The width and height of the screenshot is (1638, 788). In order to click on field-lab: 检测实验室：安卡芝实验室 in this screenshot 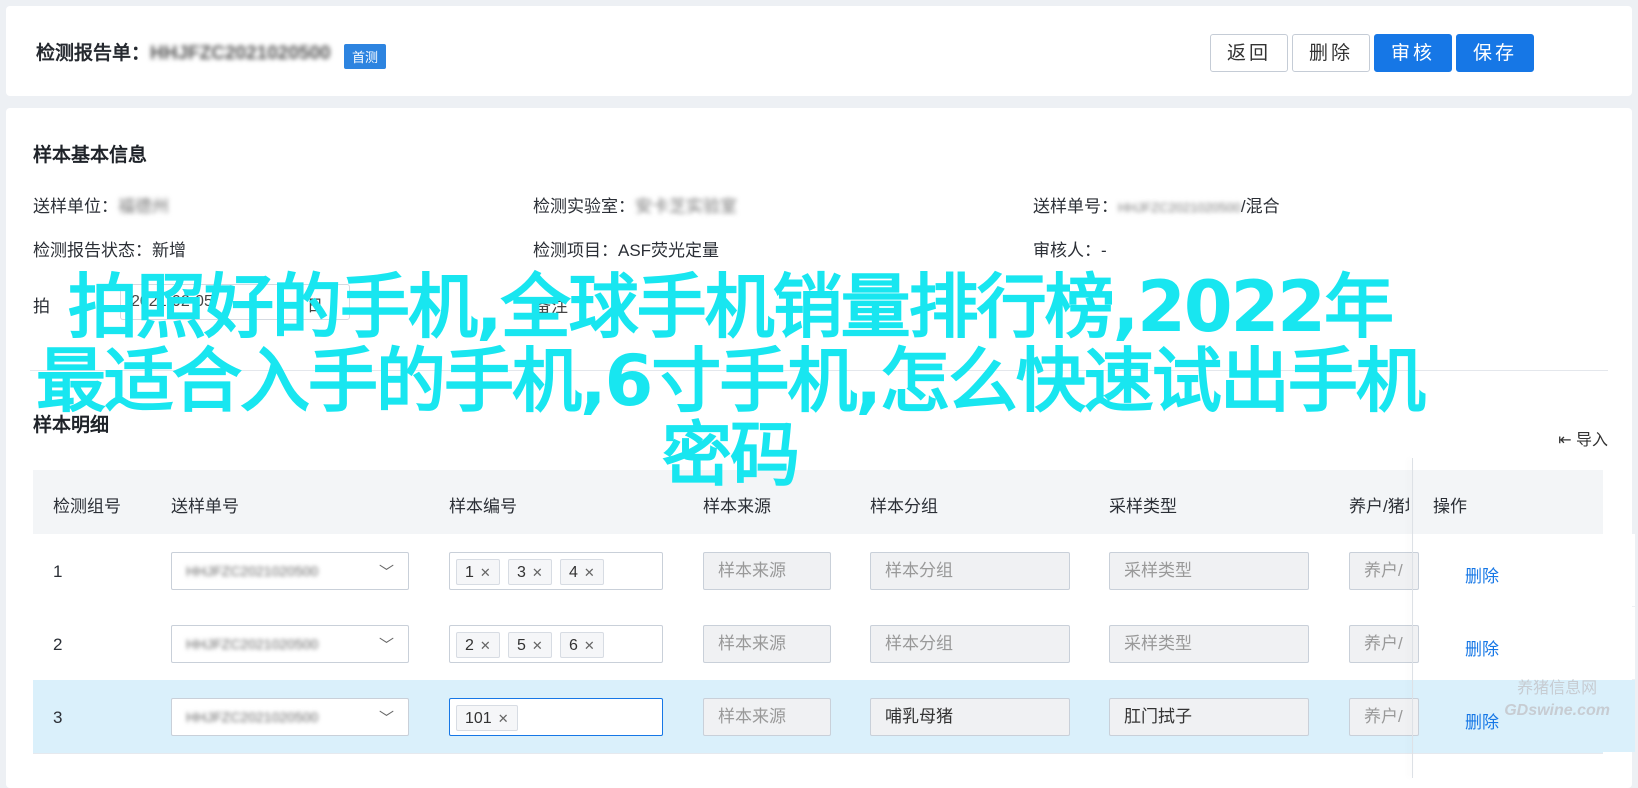, I will do `click(635, 206)`.